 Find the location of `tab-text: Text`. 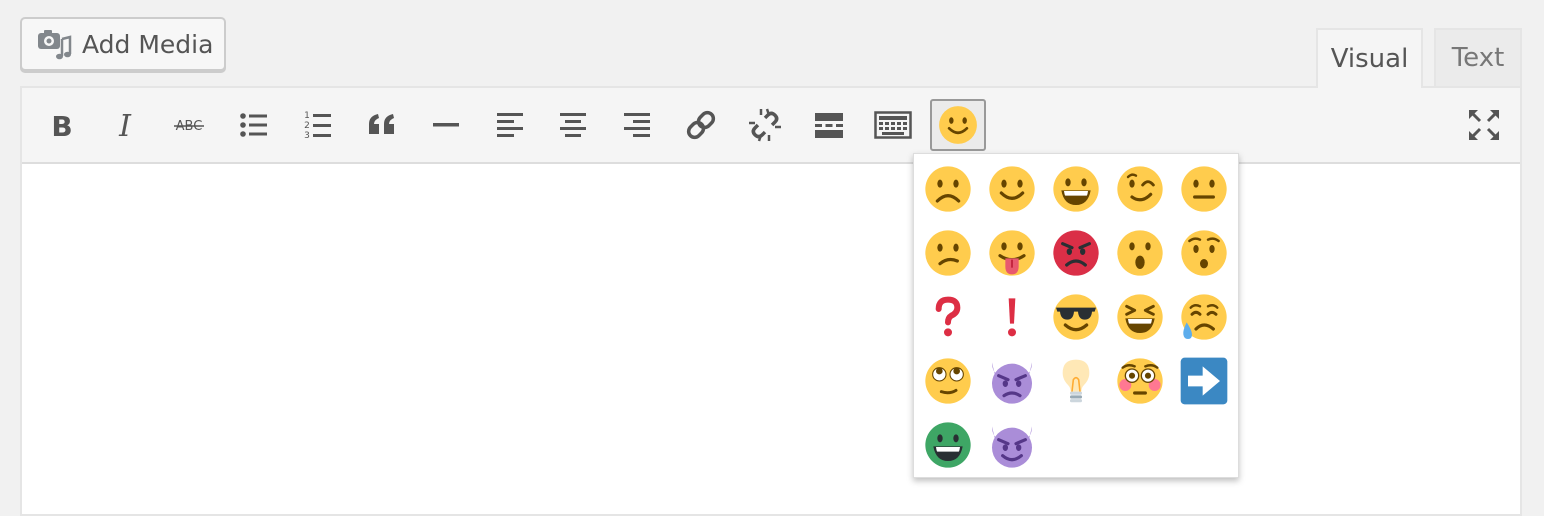

tab-text: Text is located at coordinates (1478, 57).